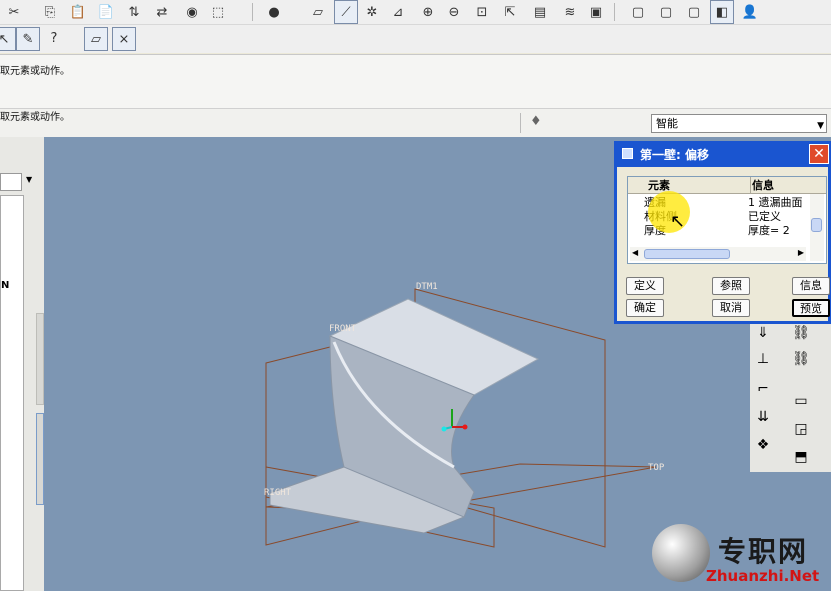 The image size is (831, 591). I want to click on watermark-logo-icon, so click(681, 553).